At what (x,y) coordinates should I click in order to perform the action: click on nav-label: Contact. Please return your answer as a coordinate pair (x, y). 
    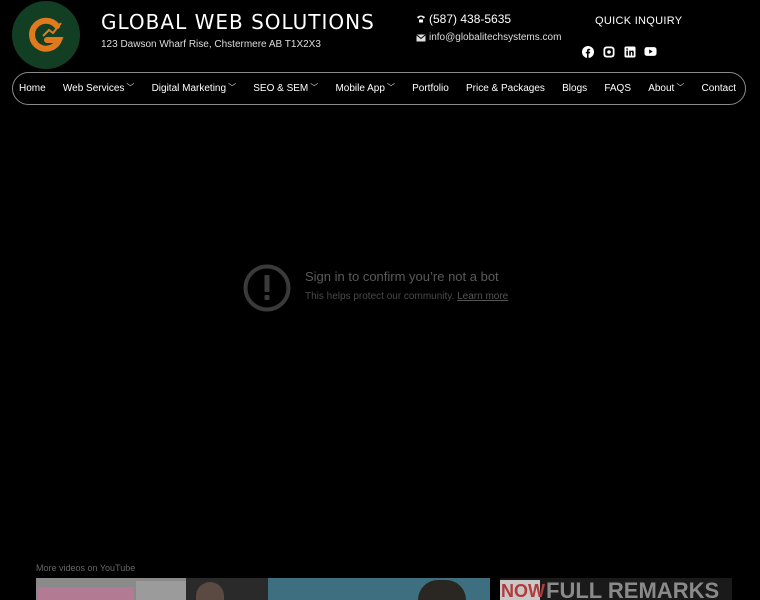
    Looking at the image, I should click on (718, 88).